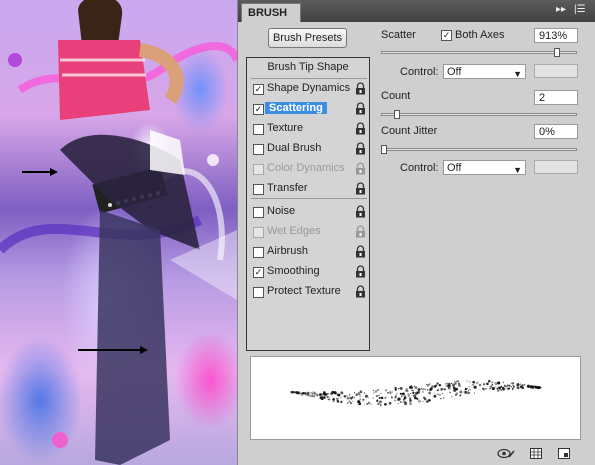 This screenshot has width=595, height=465. I want to click on brush-setting-label: Protect Texture, so click(304, 291).